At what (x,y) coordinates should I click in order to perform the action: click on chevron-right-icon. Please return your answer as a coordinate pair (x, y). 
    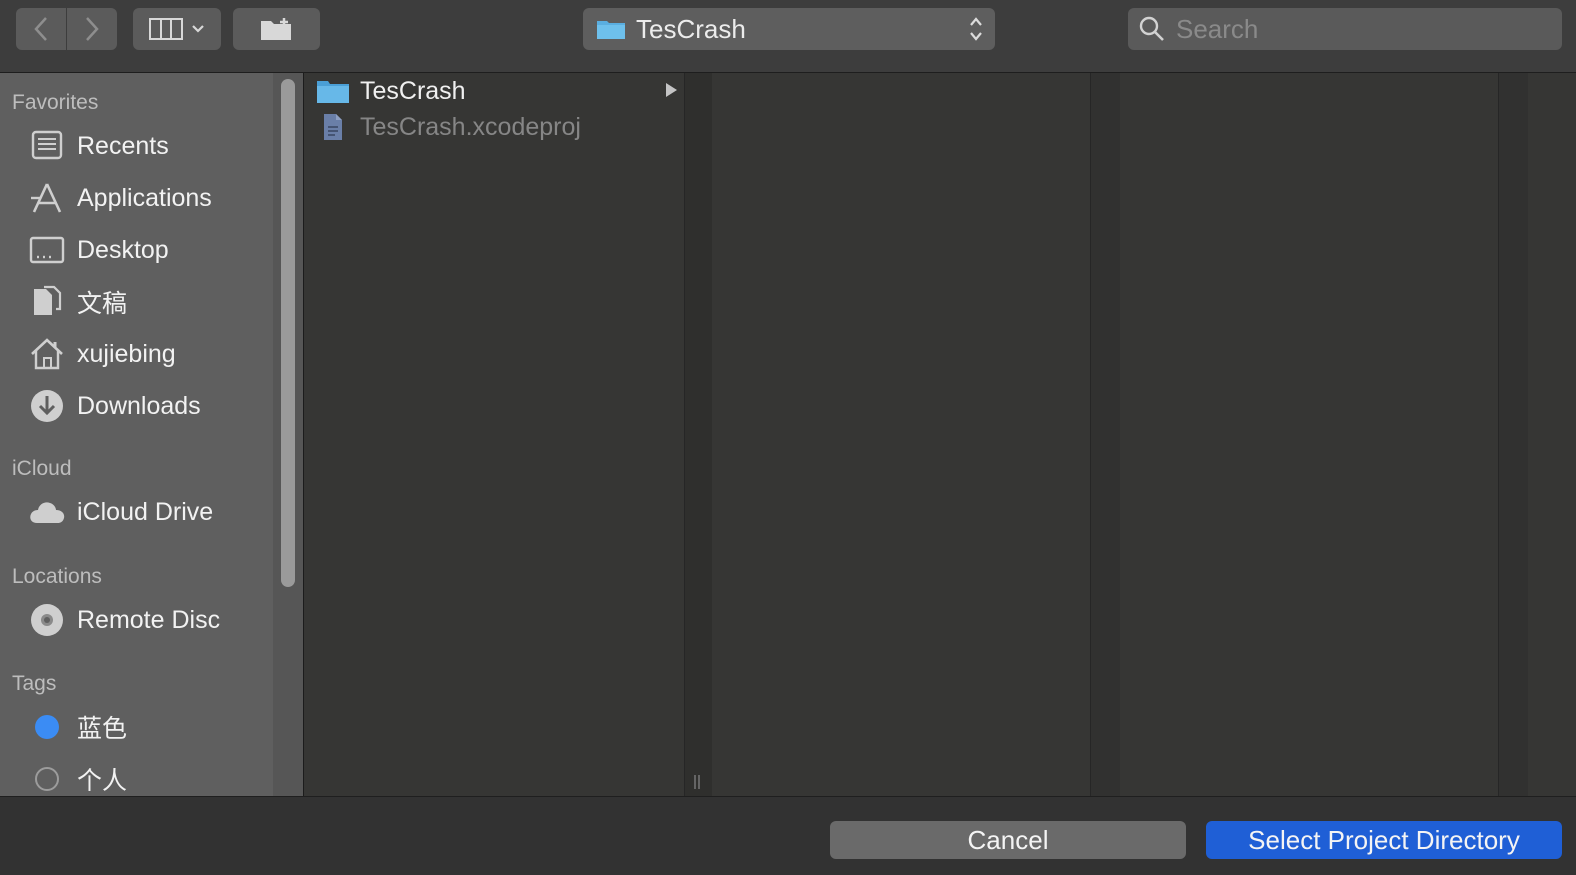
    Looking at the image, I should click on (92, 29).